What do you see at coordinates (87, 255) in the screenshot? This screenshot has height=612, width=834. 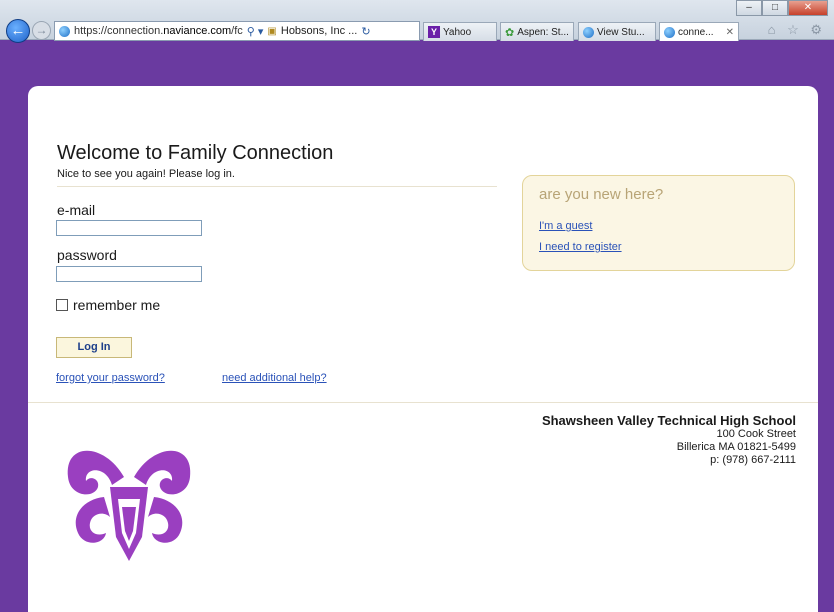 I see `password-label: password` at bounding box center [87, 255].